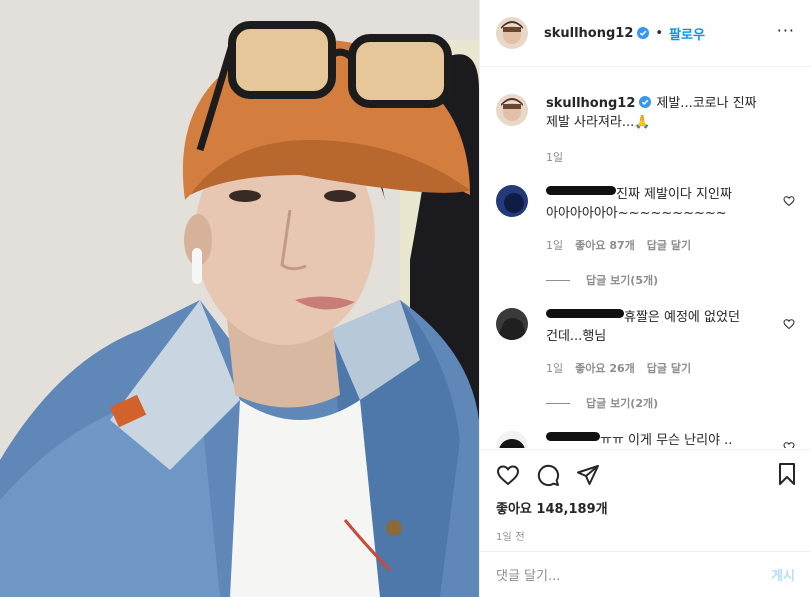 The width and height of the screenshot is (811, 597). Describe the element at coordinates (687, 33) in the screenshot. I see `follow-button: 팔로우` at that location.